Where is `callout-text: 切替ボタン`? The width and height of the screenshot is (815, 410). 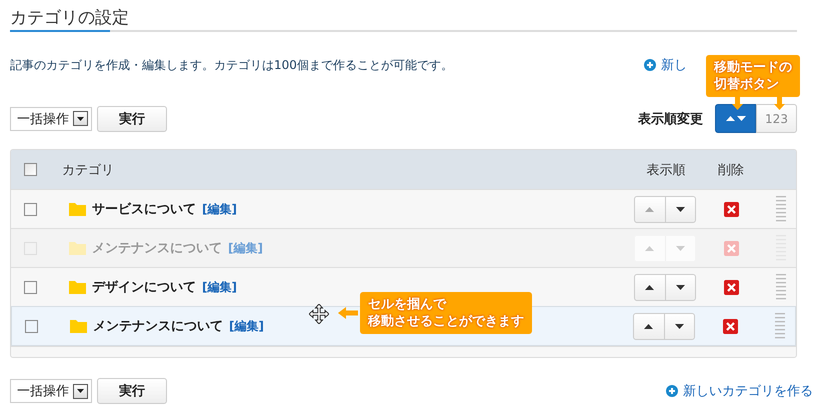 callout-text: 切替ボタン is located at coordinates (747, 84).